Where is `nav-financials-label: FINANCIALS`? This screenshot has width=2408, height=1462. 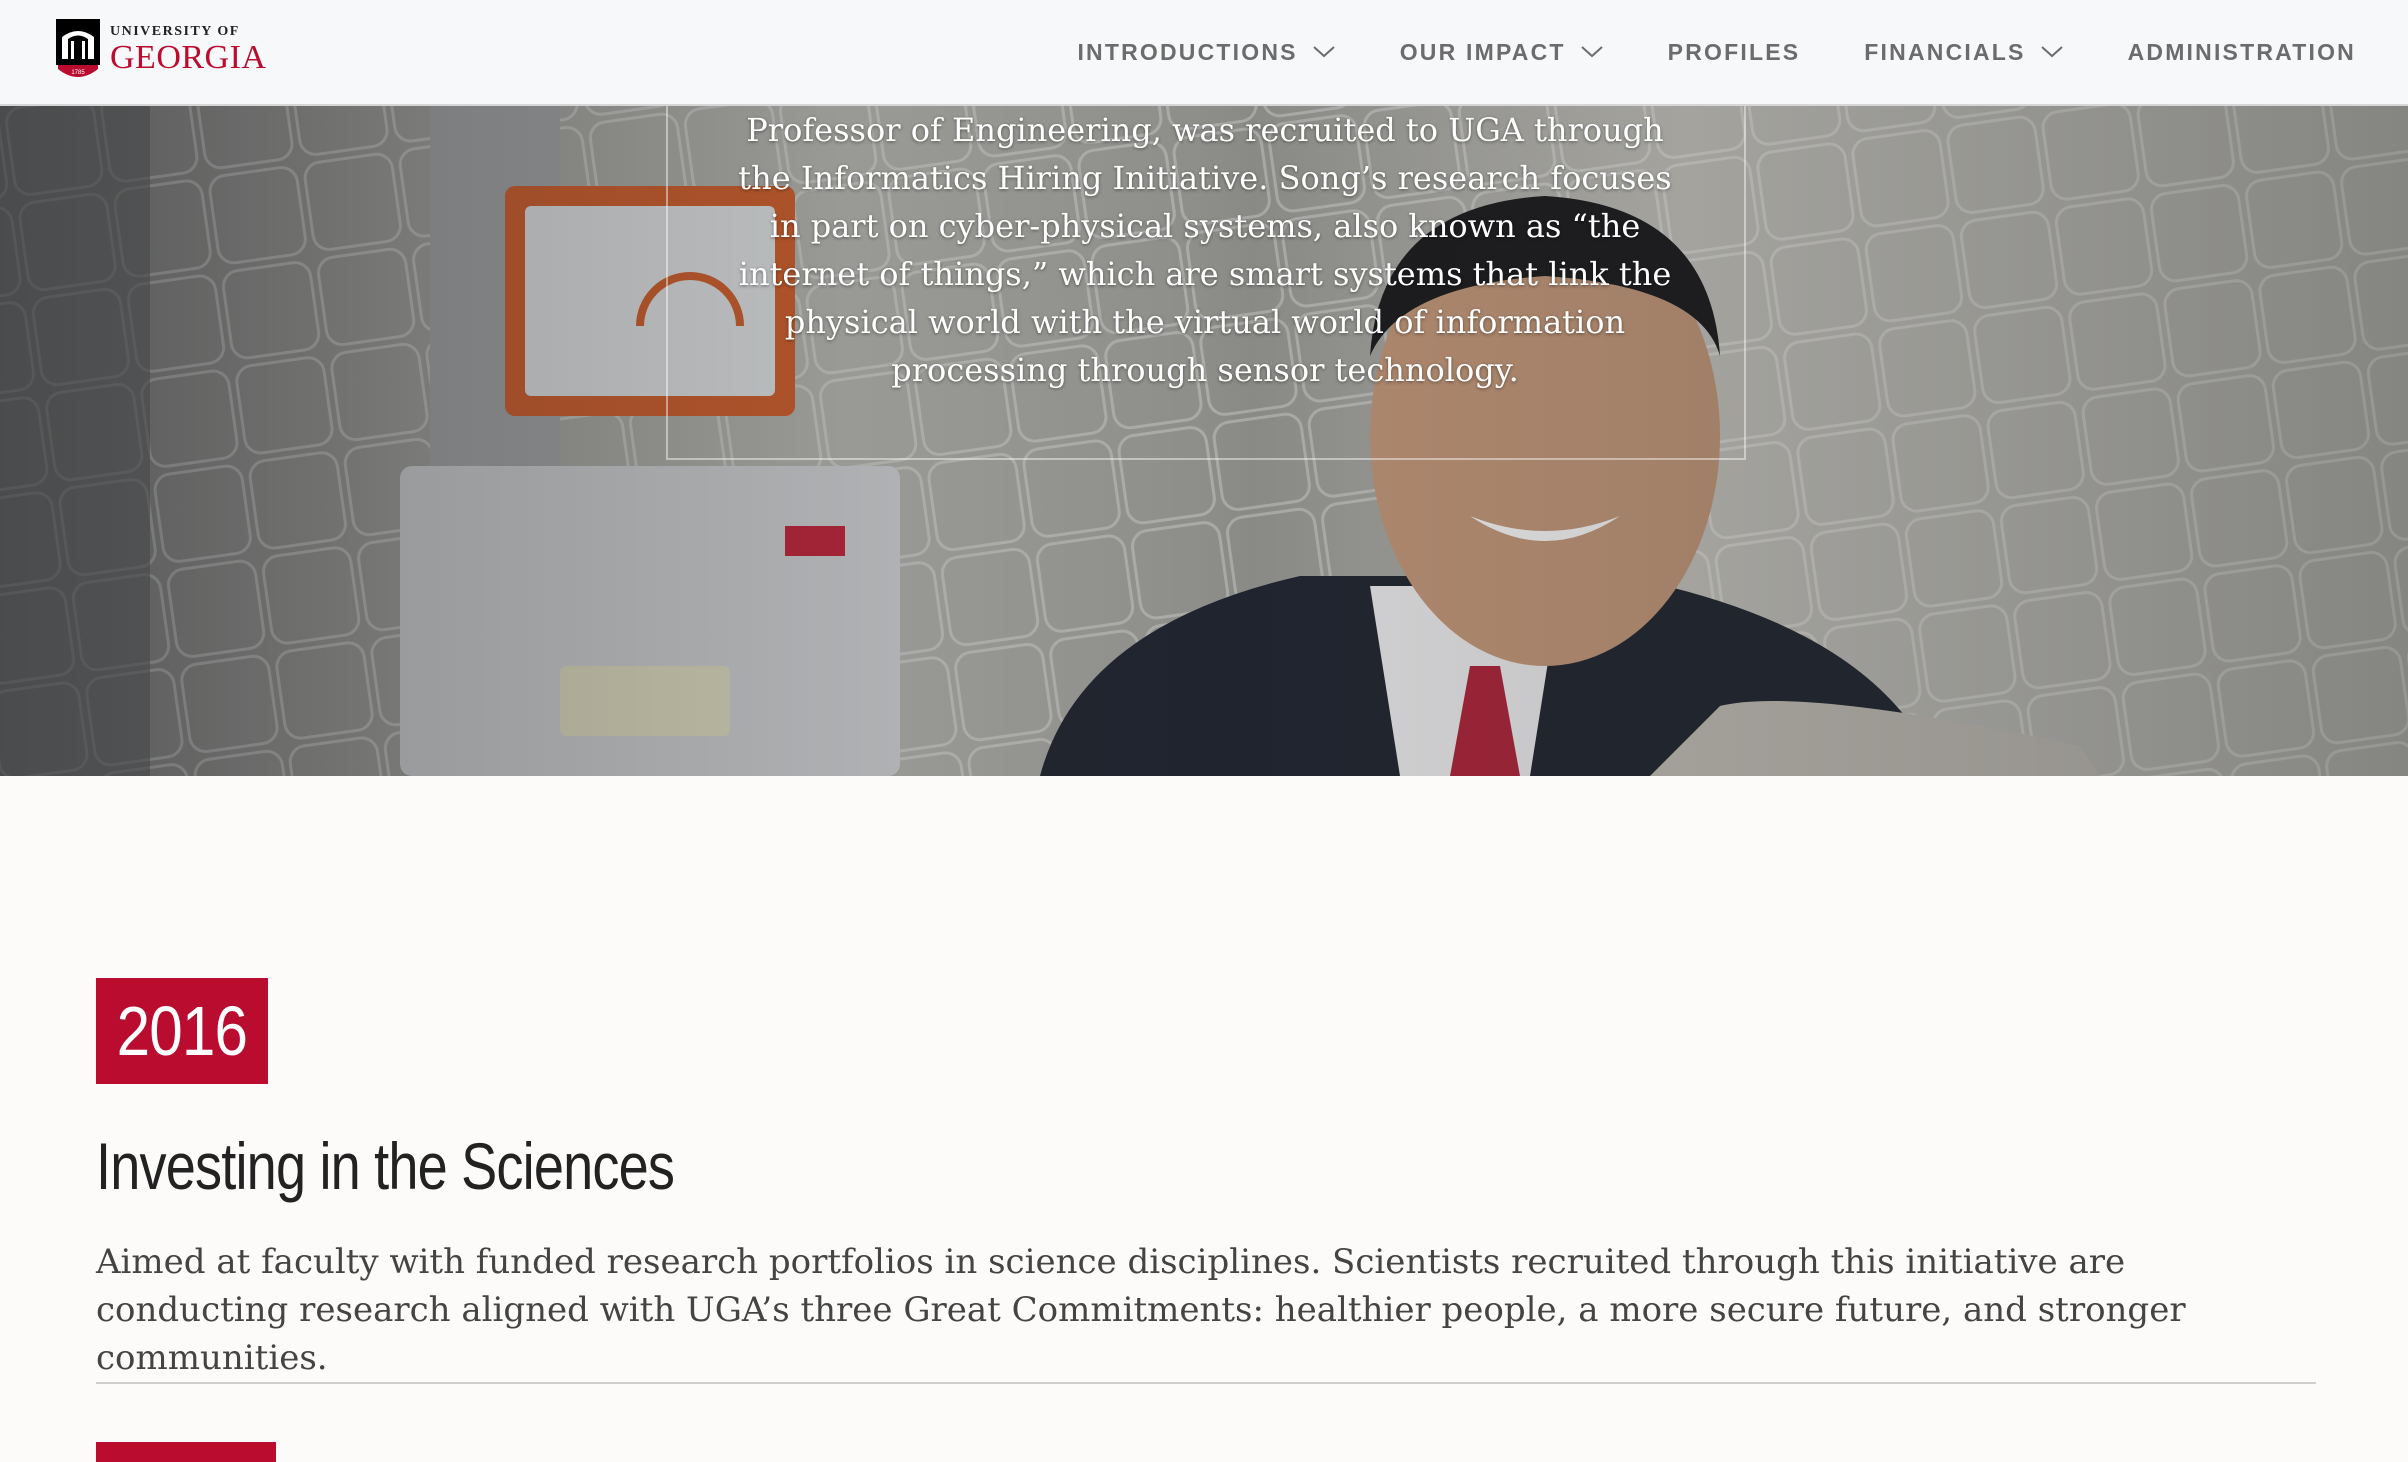 nav-financials-label: FINANCIALS is located at coordinates (1945, 51).